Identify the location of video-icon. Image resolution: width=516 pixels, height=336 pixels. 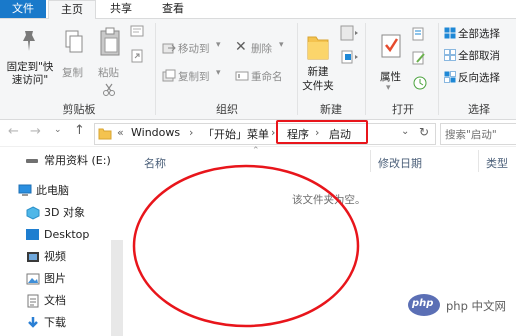
(33, 257).